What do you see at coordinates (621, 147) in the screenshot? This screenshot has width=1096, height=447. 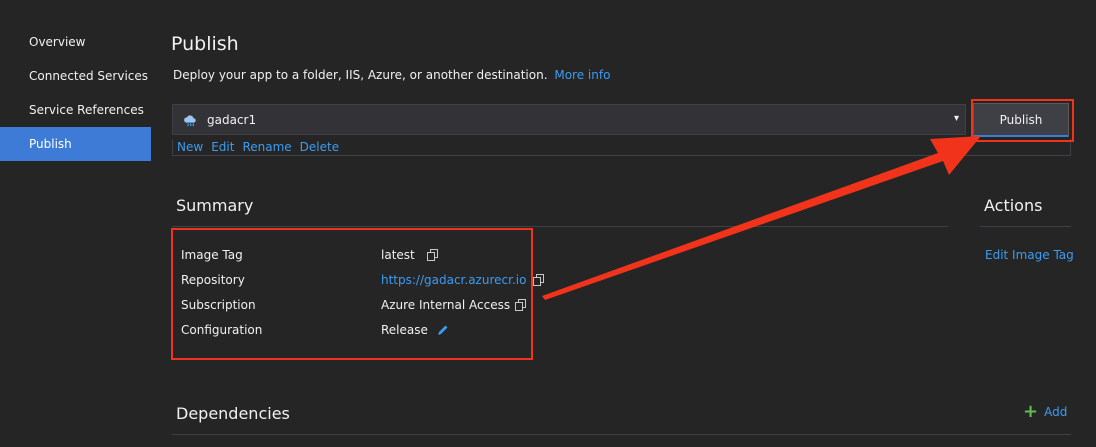 I see `profile-actions: New Edit Rename Delete` at bounding box center [621, 147].